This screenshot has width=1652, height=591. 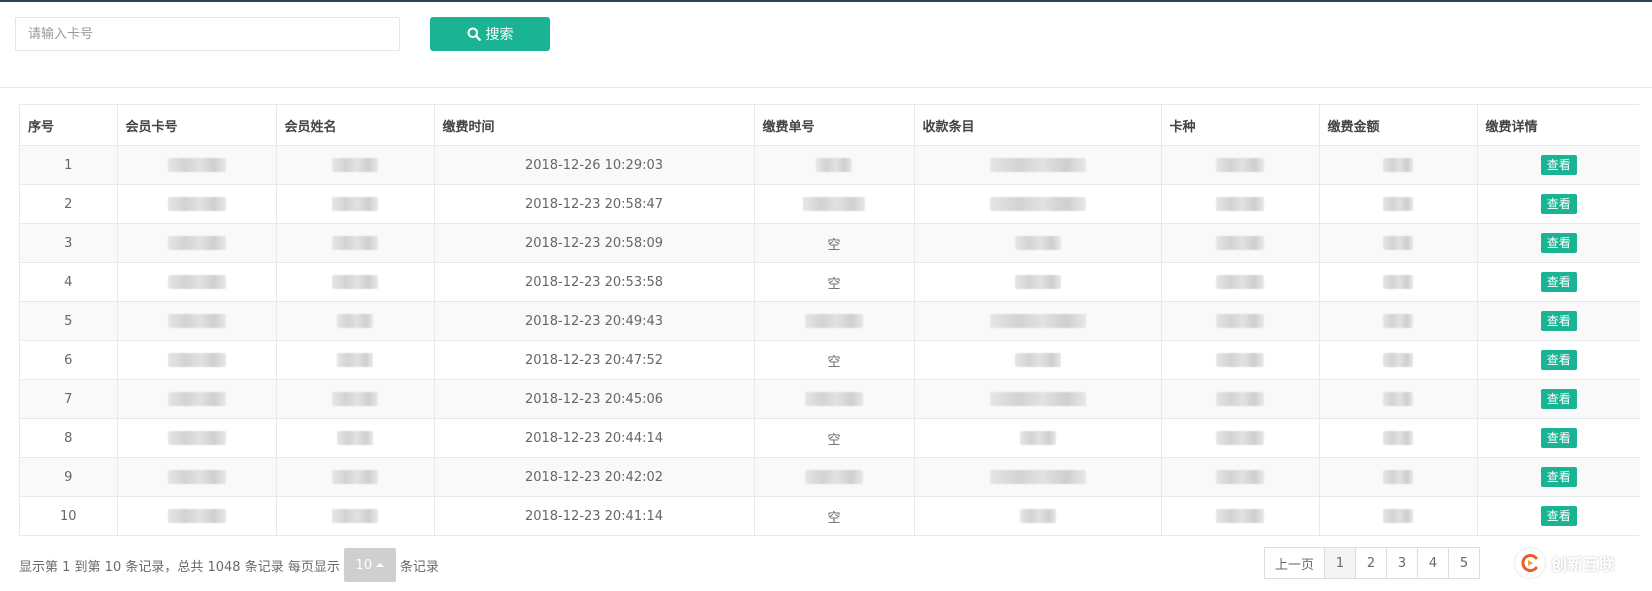 I want to click on column-header-details: 缴费详情, so click(x=1558, y=125).